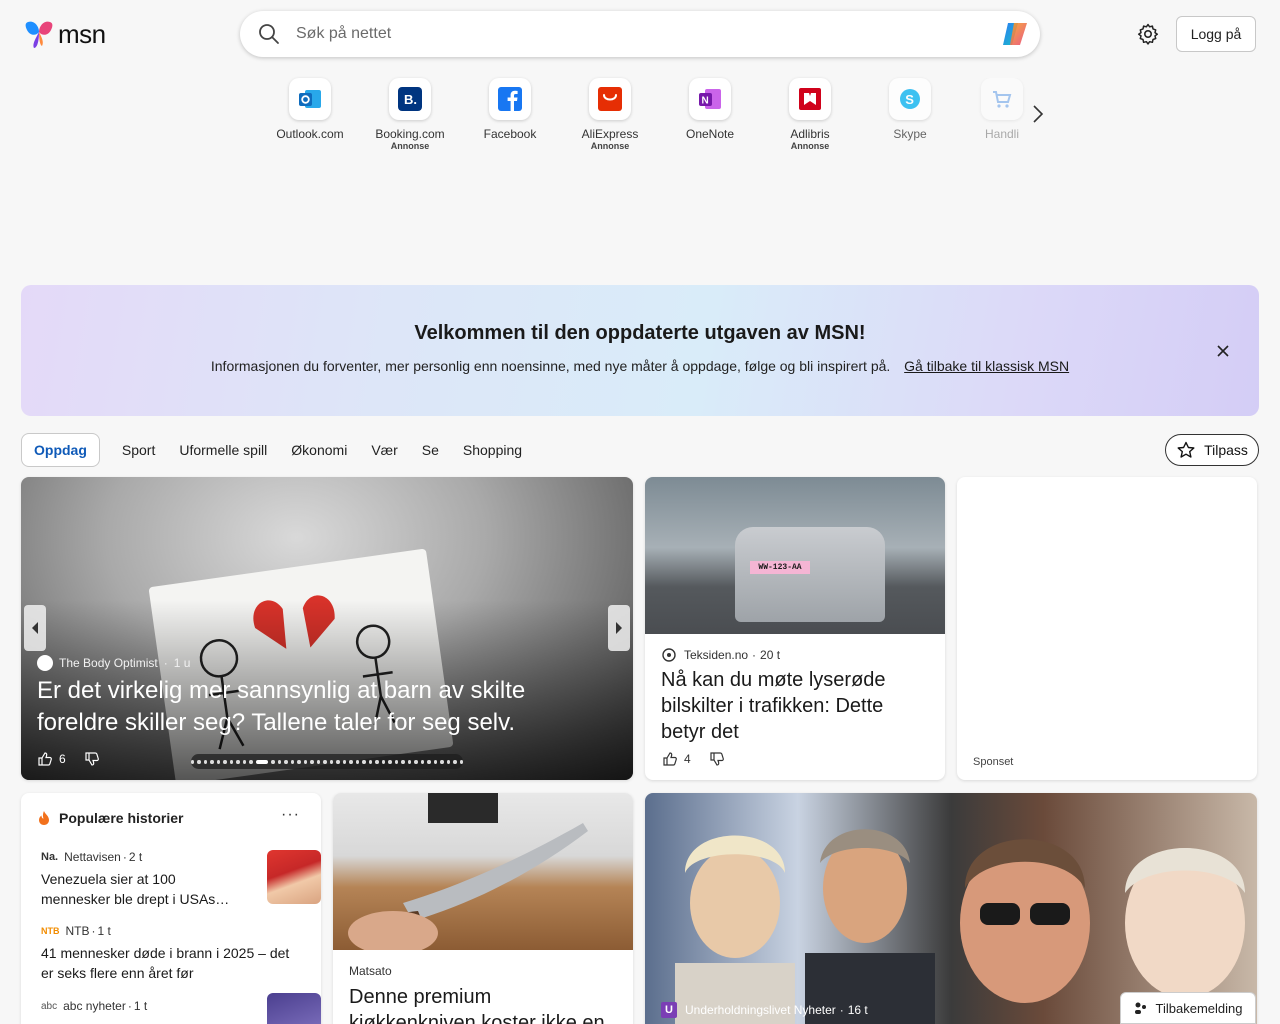  What do you see at coordinates (648, 34) in the screenshot?
I see `search-input` at bounding box center [648, 34].